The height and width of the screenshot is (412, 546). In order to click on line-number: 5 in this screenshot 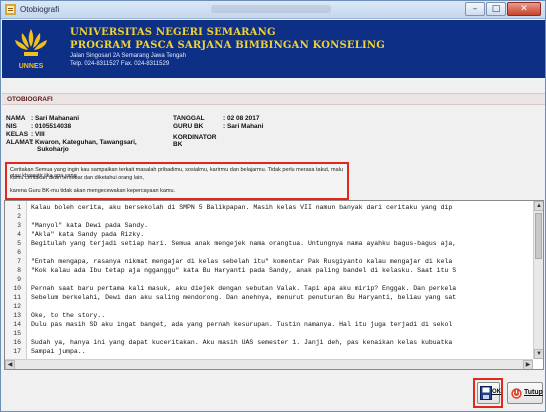, I will do `click(19, 243)`.